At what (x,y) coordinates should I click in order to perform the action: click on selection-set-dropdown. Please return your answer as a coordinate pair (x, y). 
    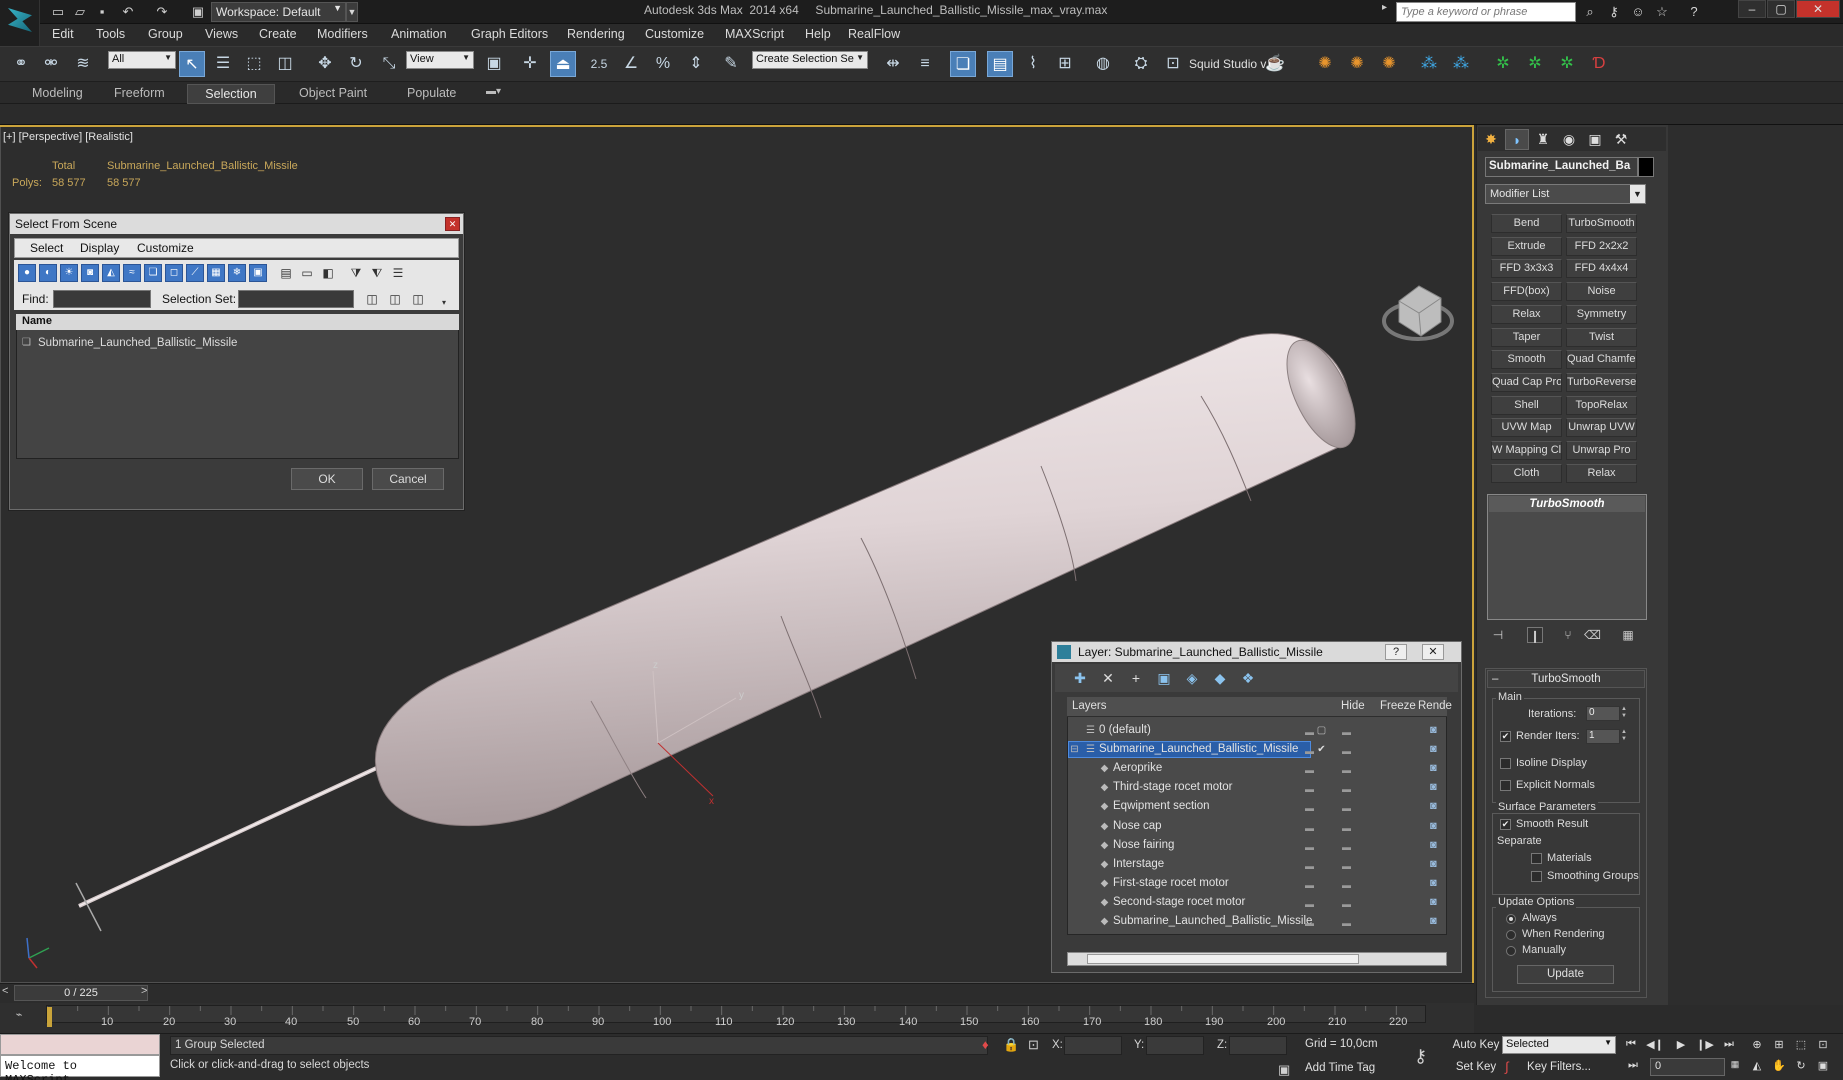
    Looking at the image, I should click on (296, 299).